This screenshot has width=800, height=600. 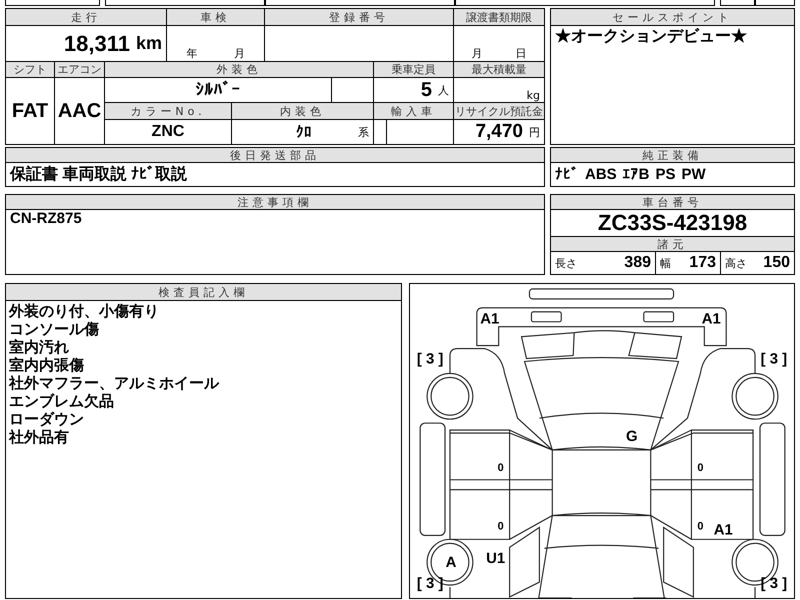 What do you see at coordinates (84, 312) in the screenshot?
I see `inspector-note: 外装のり付、小傷有り` at bounding box center [84, 312].